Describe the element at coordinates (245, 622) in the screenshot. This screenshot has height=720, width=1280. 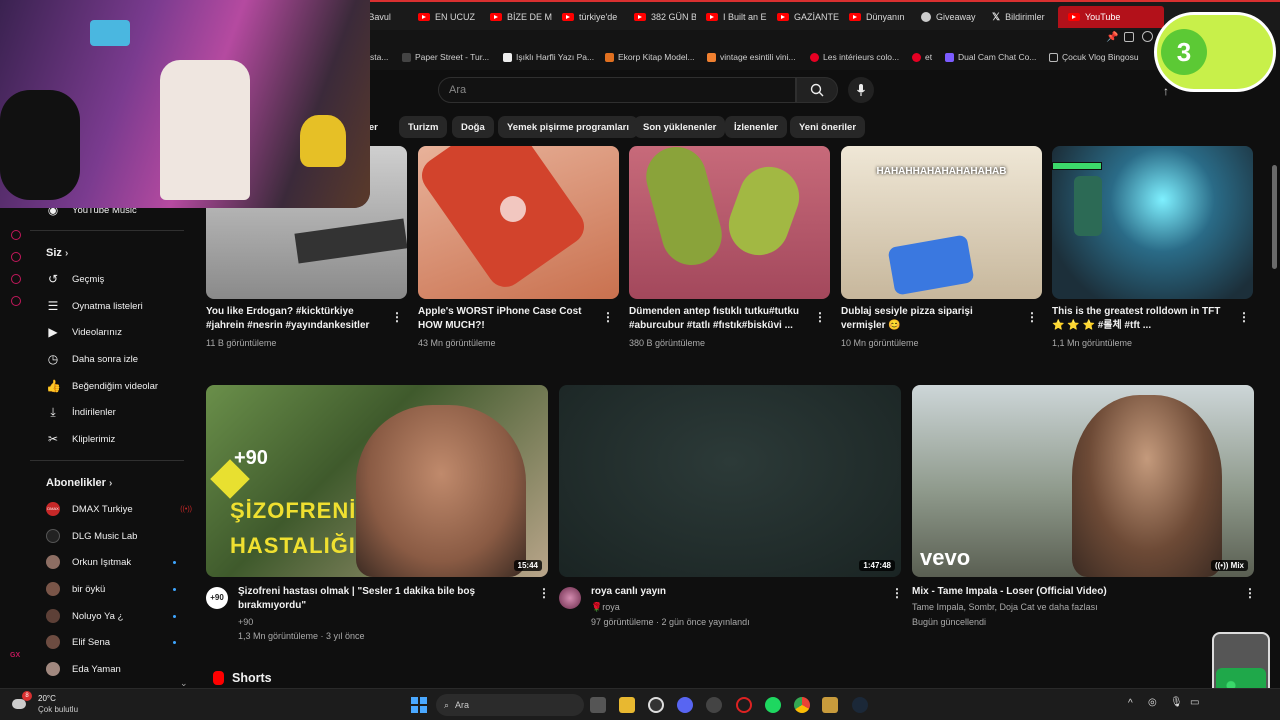
I see `channel-name: +90` at that location.